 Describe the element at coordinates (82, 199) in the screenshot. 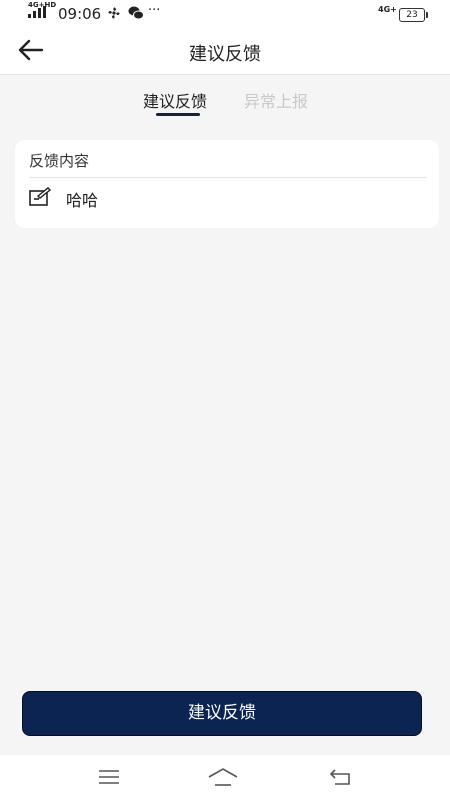

I see `feedback-content-value: 哈哈` at that location.